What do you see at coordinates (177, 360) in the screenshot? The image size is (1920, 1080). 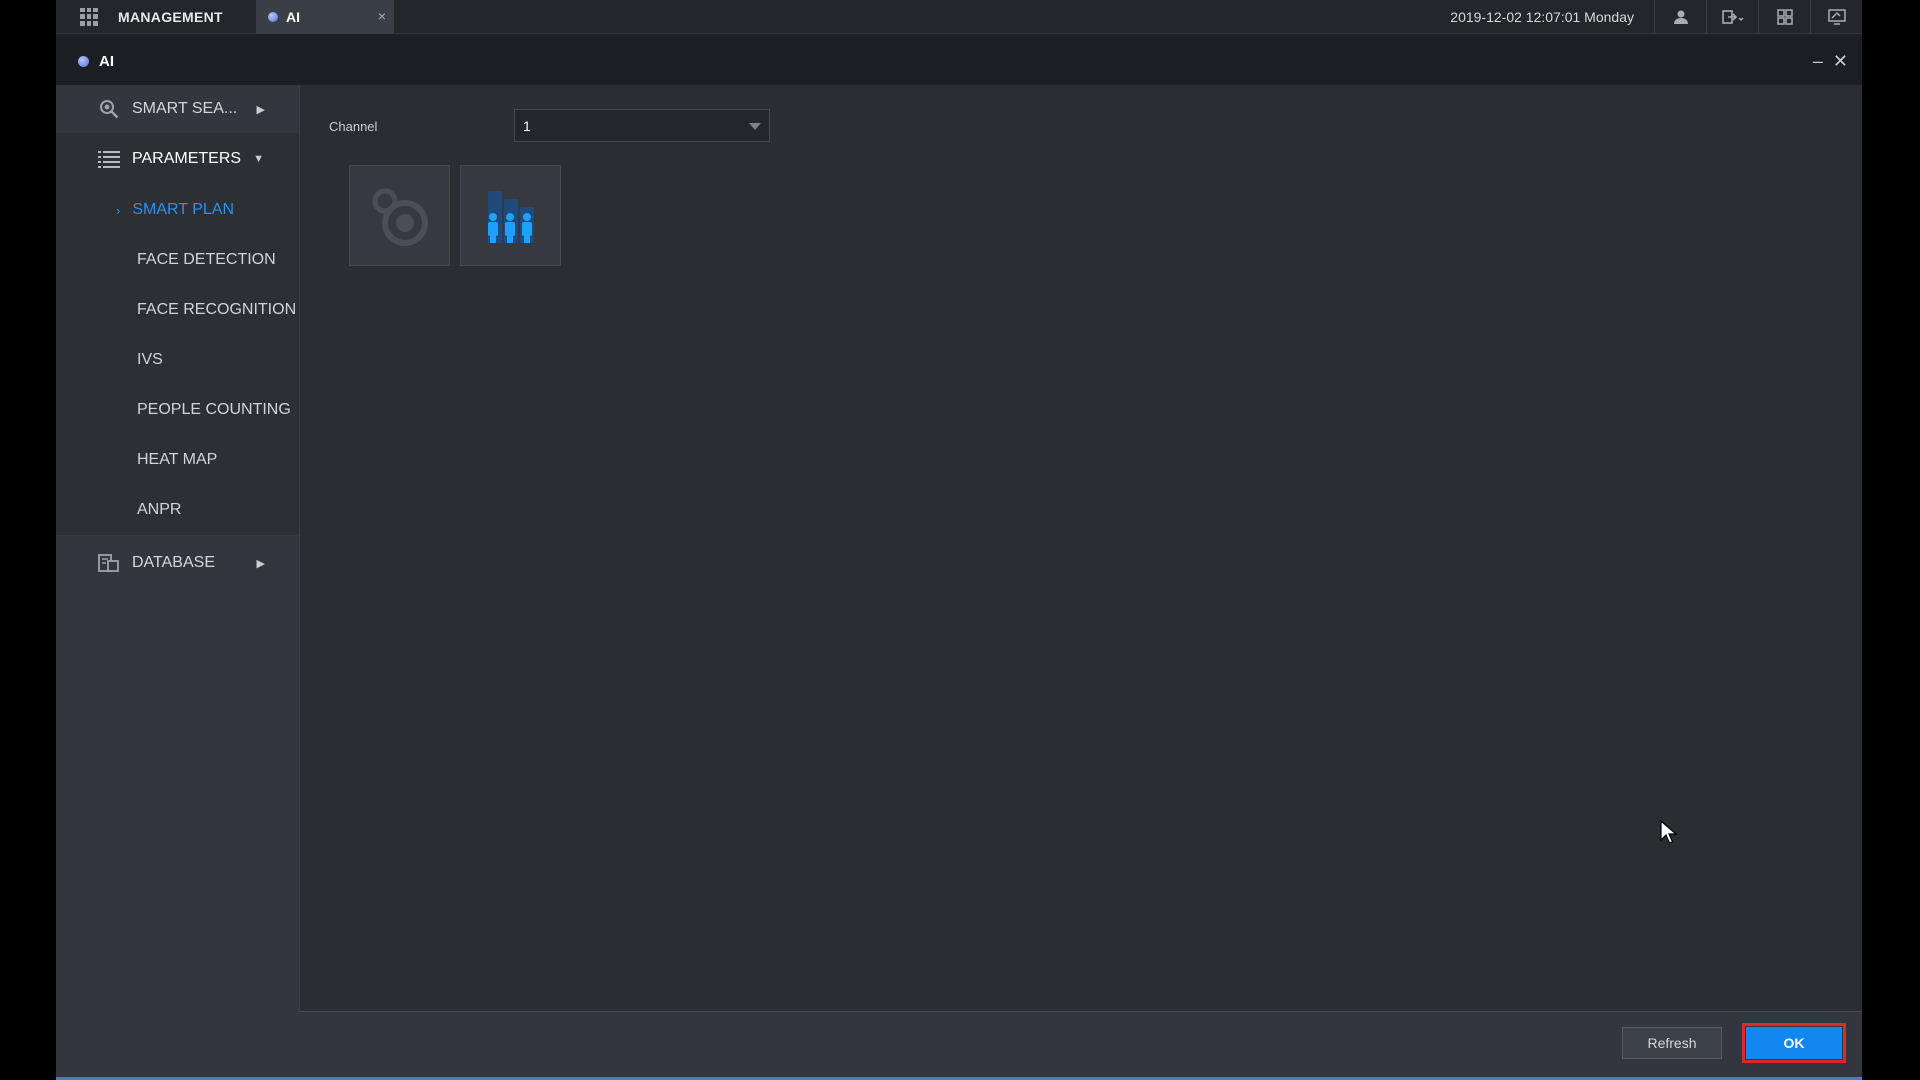 I see `sidebar-item-ivs: IVS` at bounding box center [177, 360].